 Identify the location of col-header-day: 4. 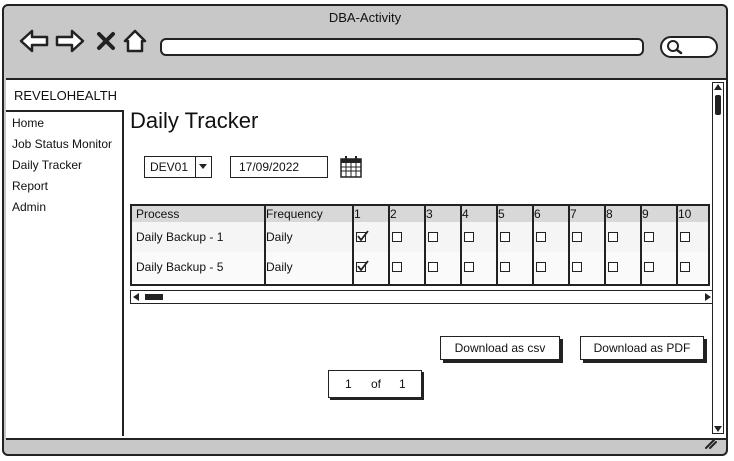
(465, 214).